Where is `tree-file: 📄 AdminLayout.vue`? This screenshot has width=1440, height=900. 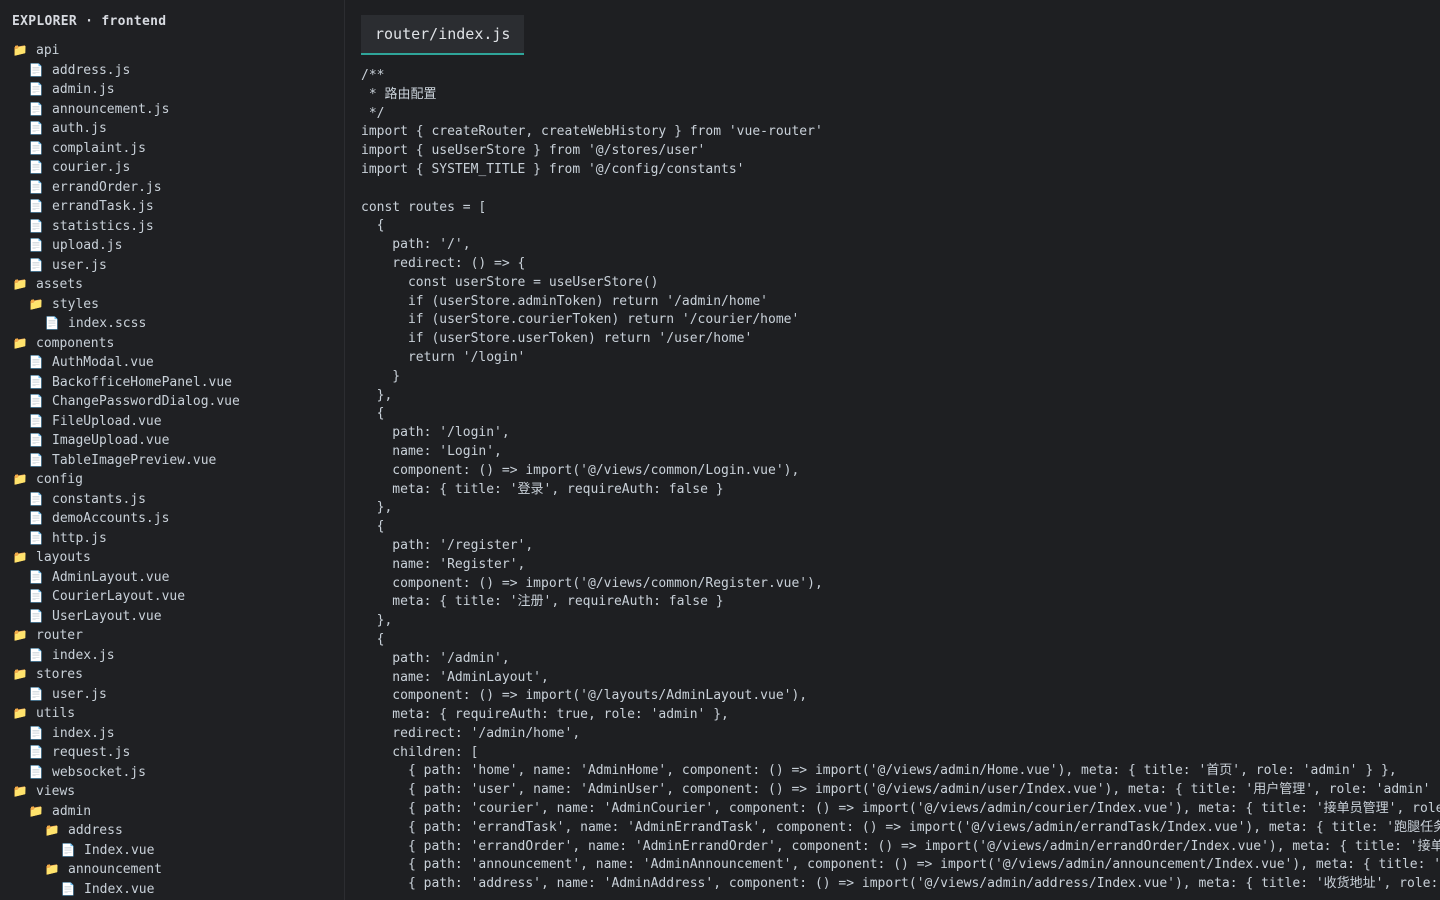
tree-file: 📄 AdminLayout.vue is located at coordinates (178, 578).